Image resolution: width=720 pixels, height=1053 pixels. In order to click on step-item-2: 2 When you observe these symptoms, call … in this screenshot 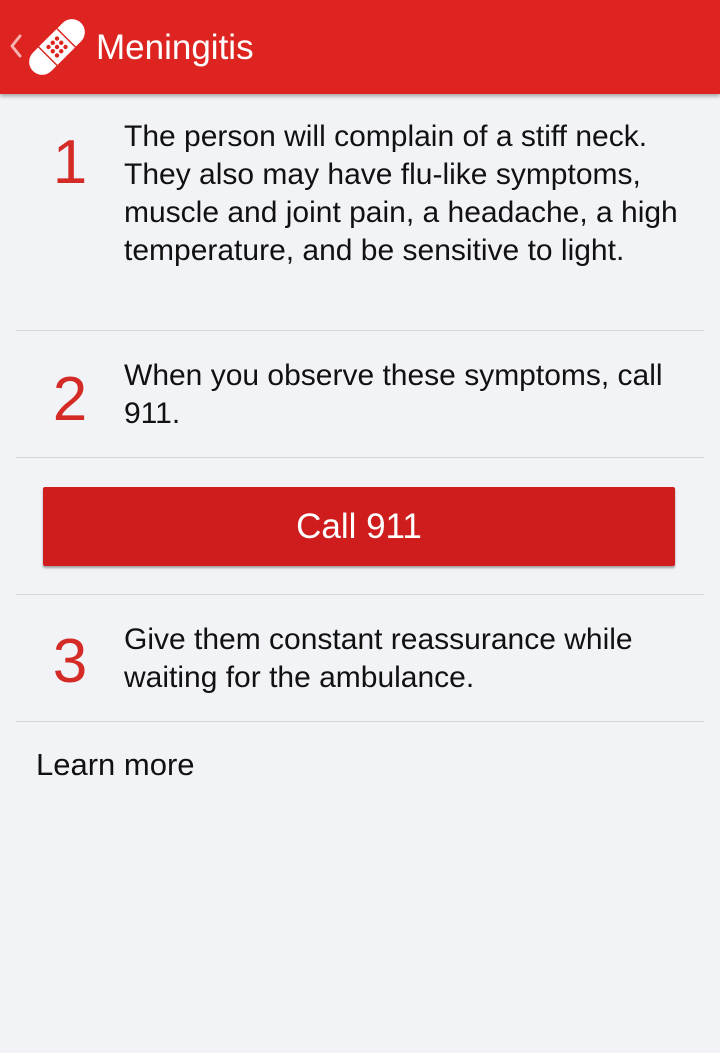, I will do `click(360, 394)`.